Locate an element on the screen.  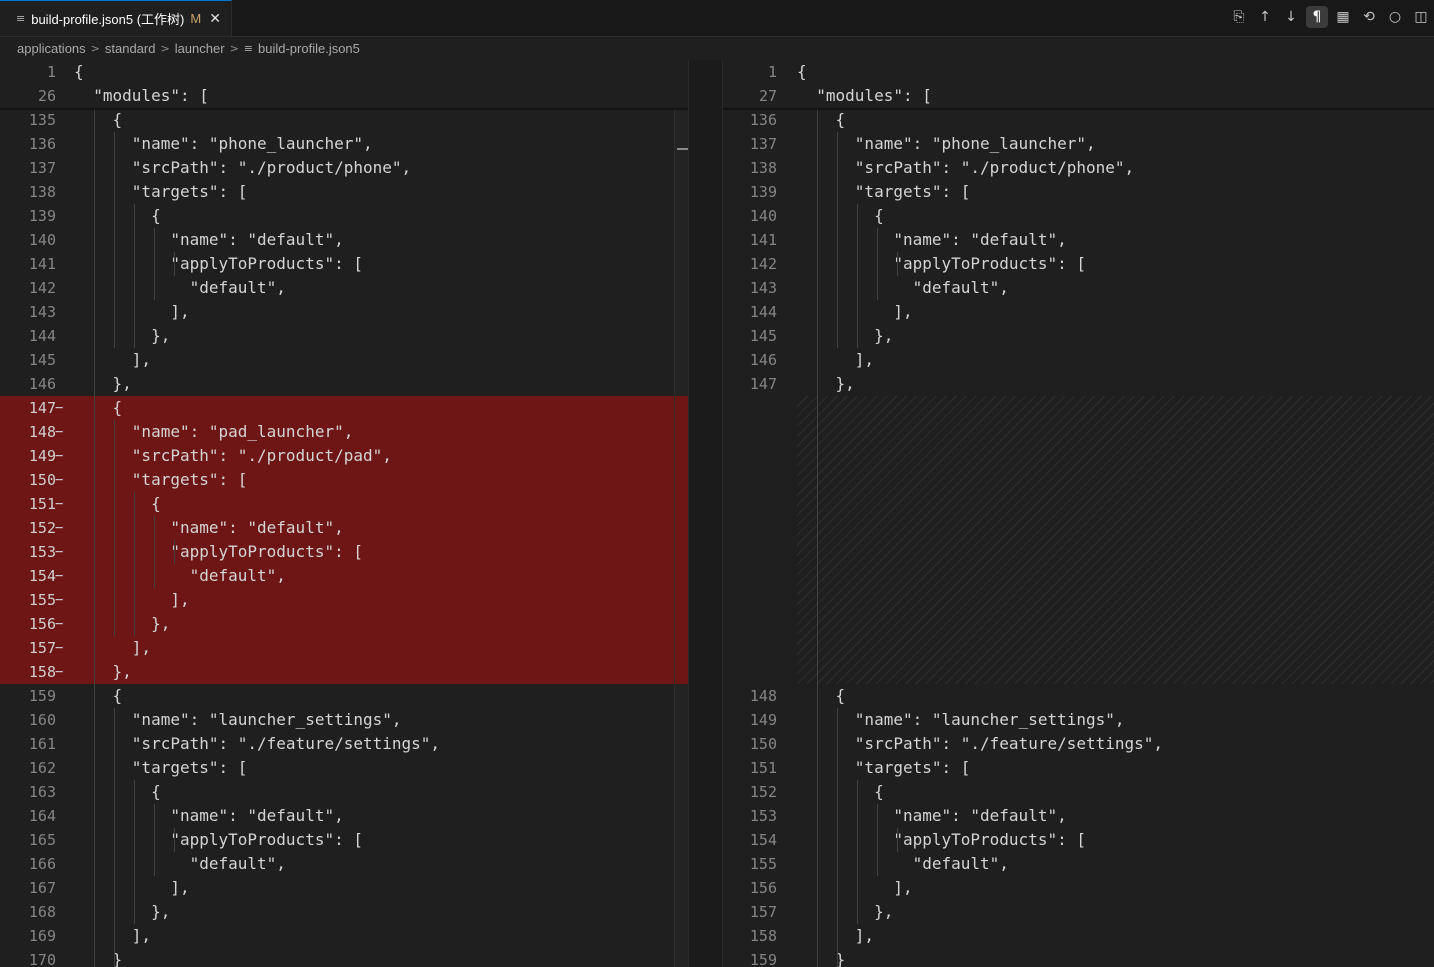
removed-code-line: 158− }, is located at coordinates (344, 672).